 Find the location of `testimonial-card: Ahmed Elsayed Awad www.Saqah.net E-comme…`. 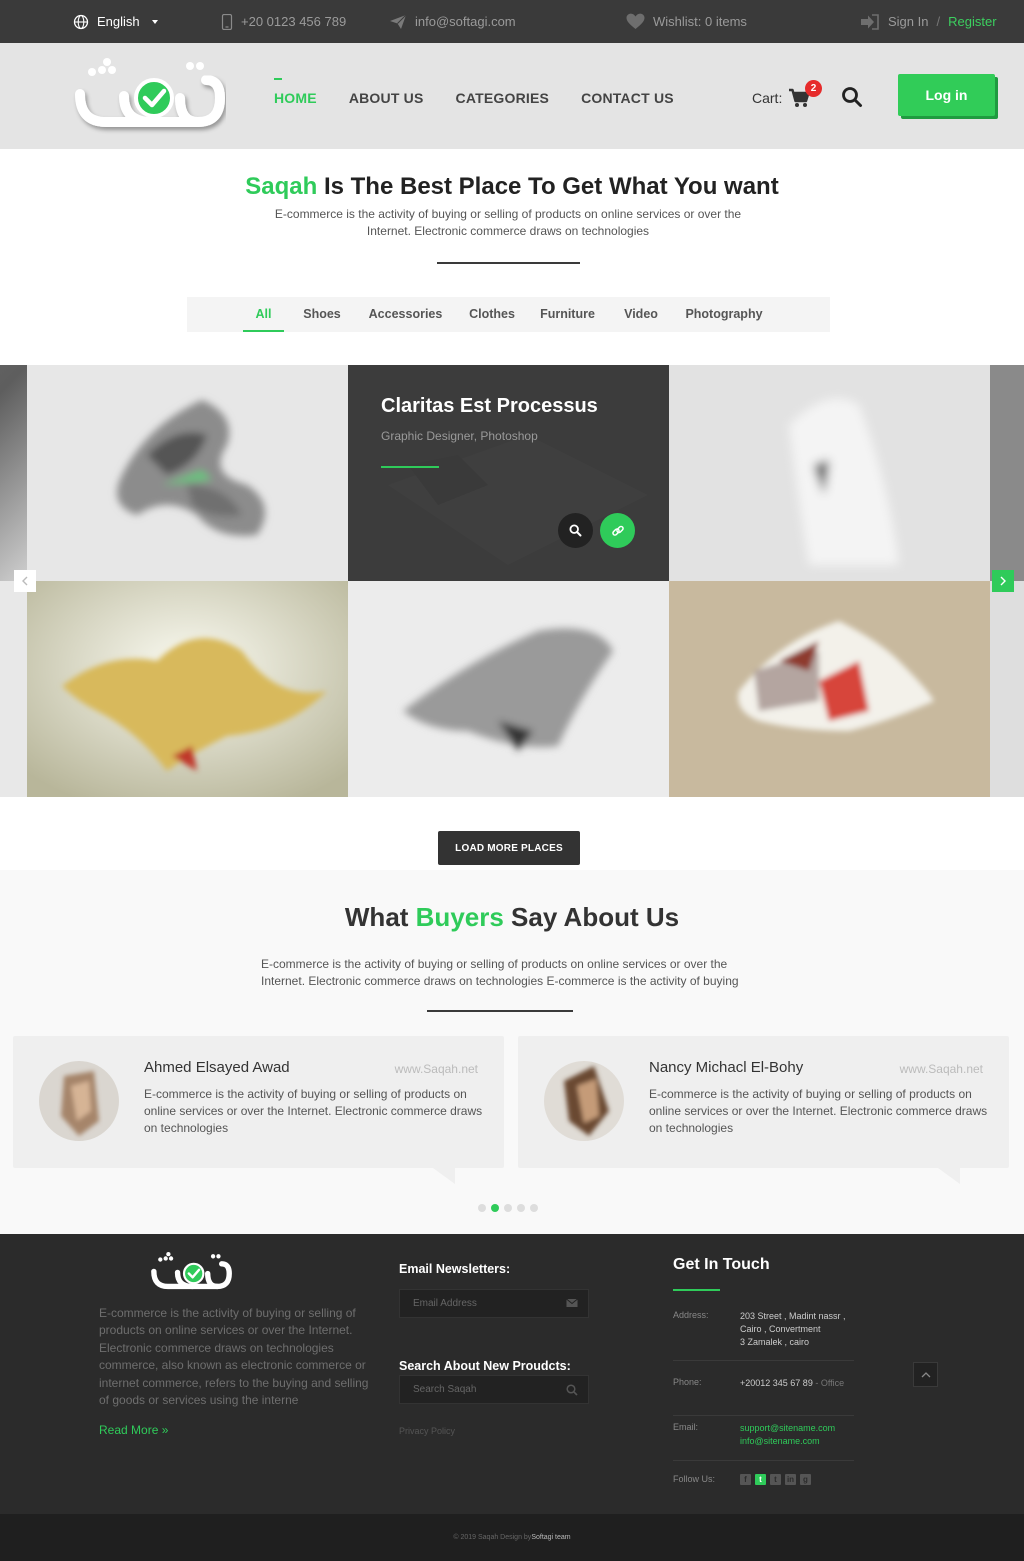

testimonial-card: Ahmed Elsayed Awad www.Saqah.net E-comme… is located at coordinates (258, 1110).